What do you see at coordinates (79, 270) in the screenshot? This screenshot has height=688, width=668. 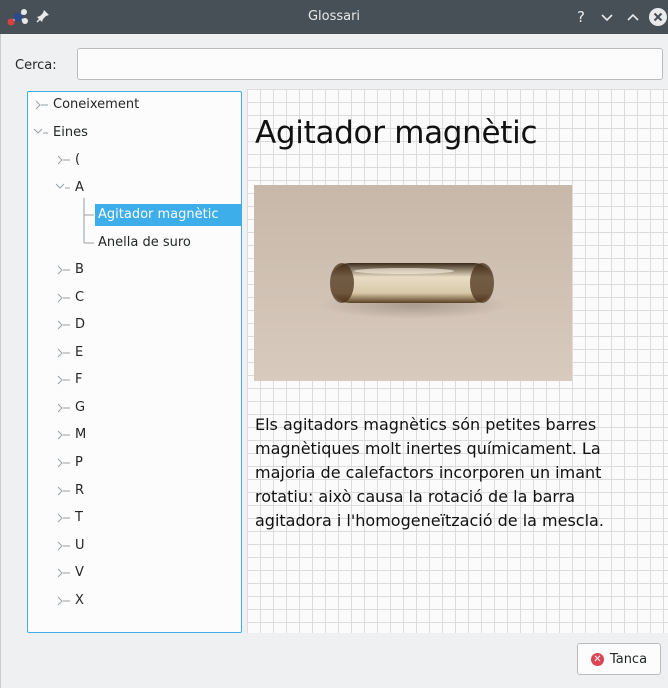 I see `tree-item-b: B` at bounding box center [79, 270].